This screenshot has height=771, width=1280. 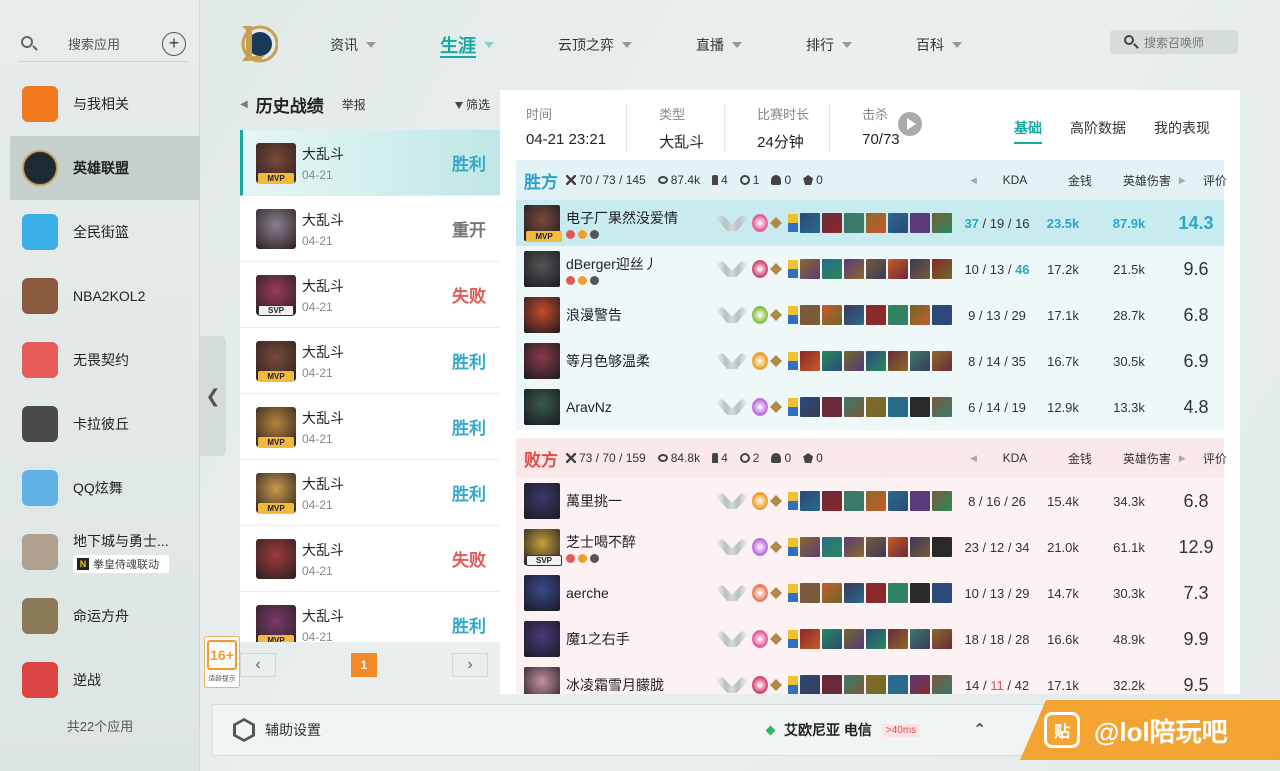 I want to click on sidebar-app-label: 与我相关, so click(x=101, y=104).